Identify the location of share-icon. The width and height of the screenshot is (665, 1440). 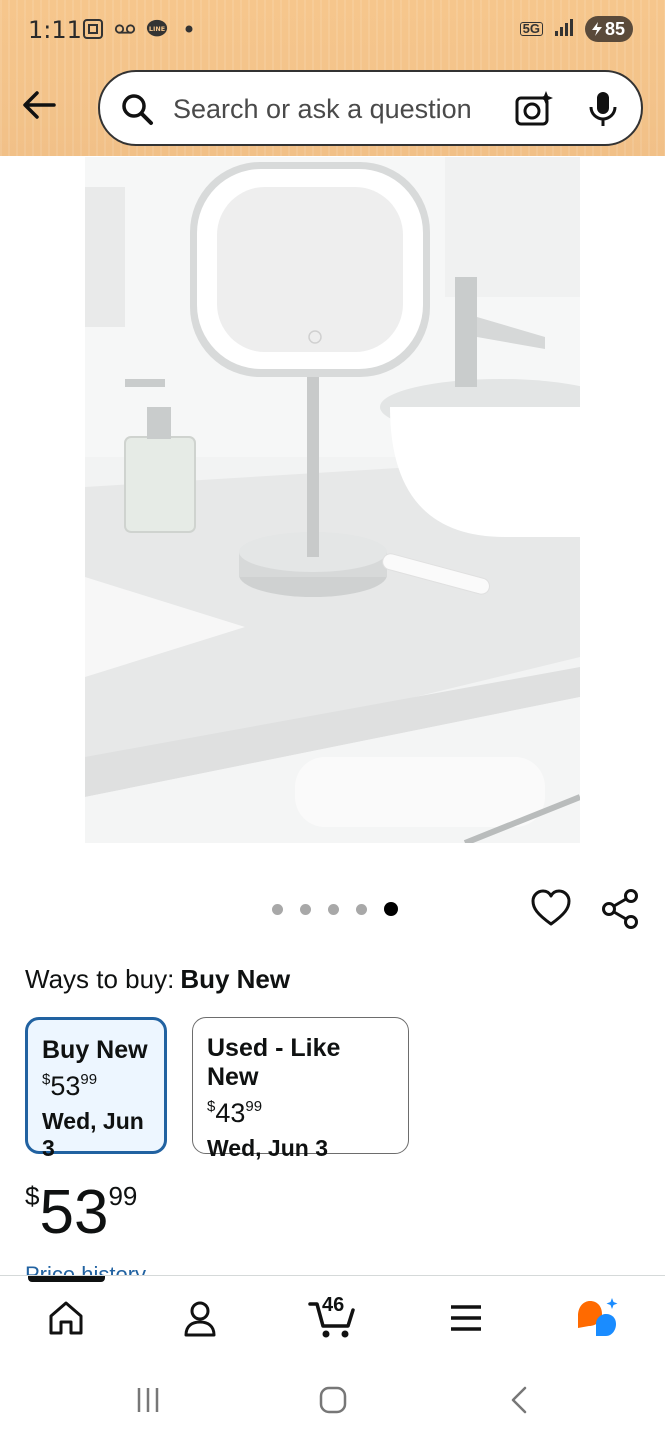
(620, 909).